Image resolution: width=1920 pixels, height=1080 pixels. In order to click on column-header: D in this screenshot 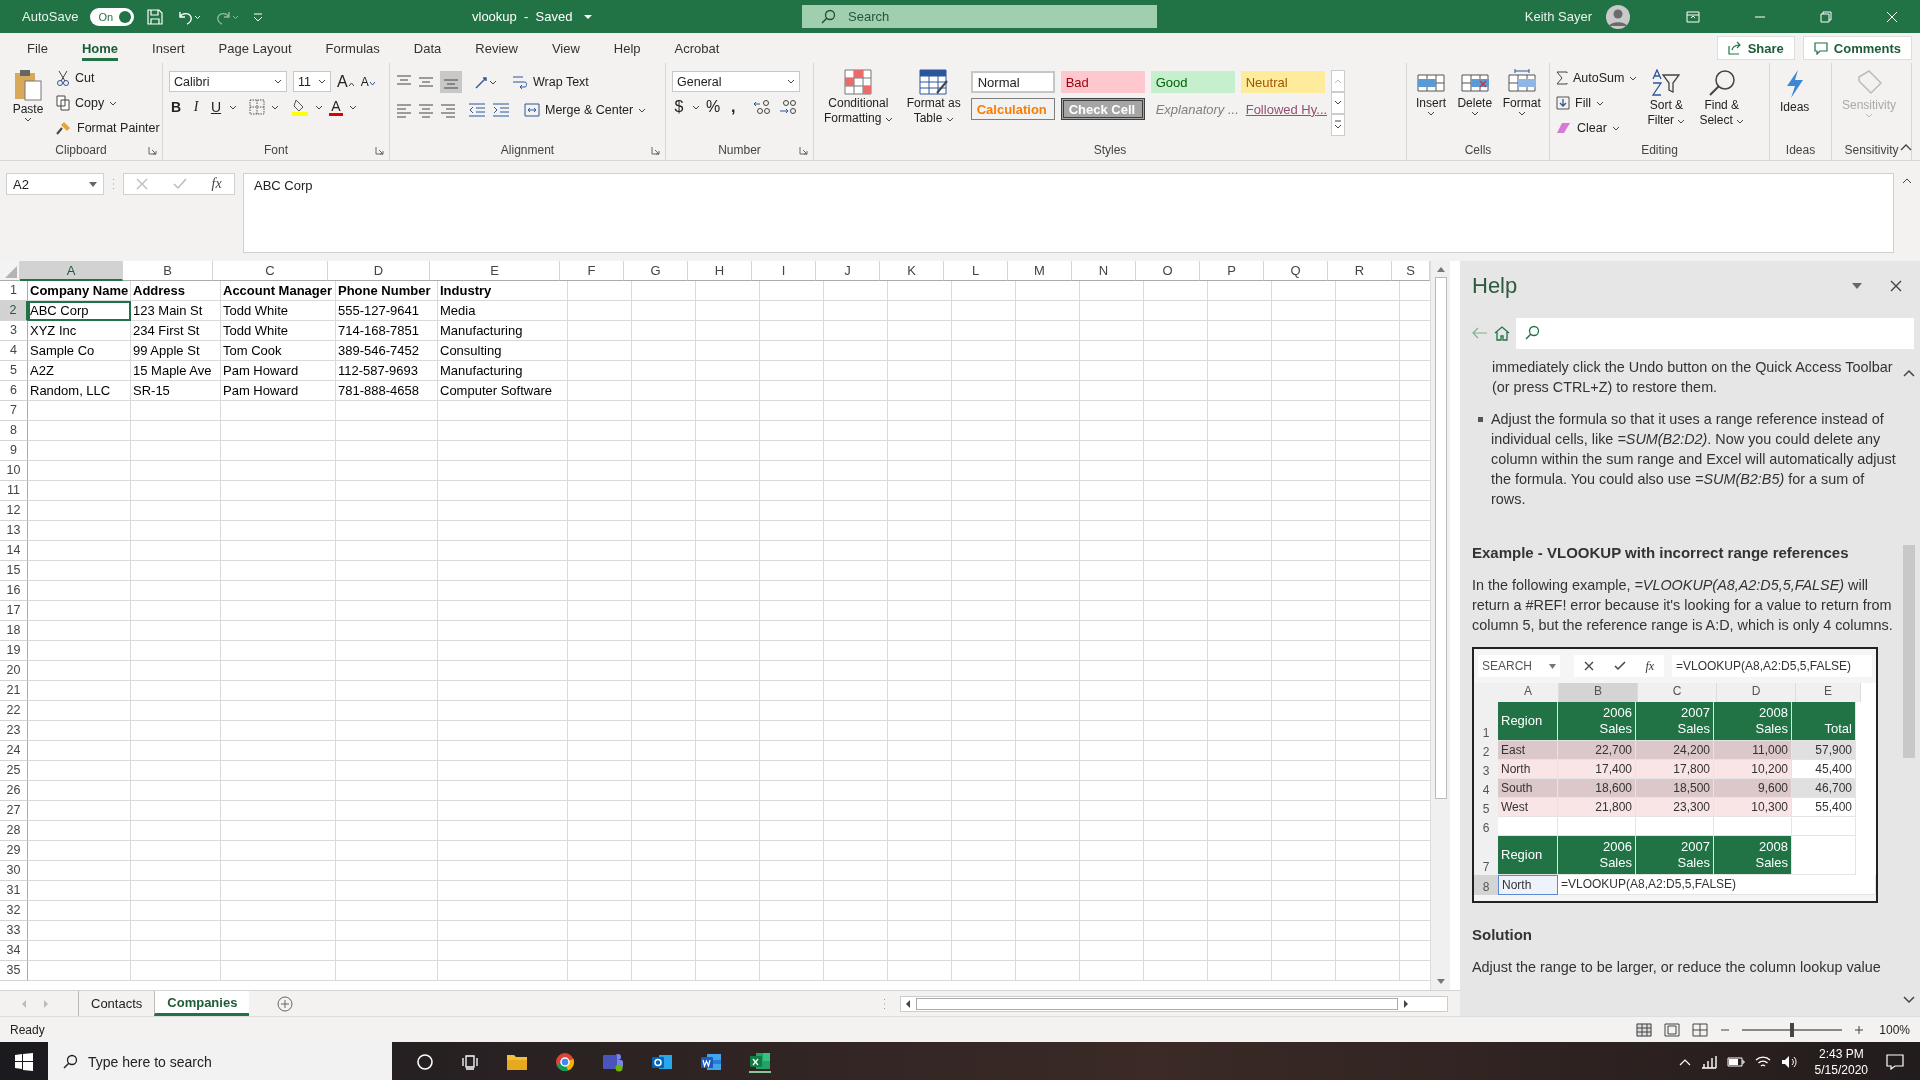, I will do `click(379, 271)`.